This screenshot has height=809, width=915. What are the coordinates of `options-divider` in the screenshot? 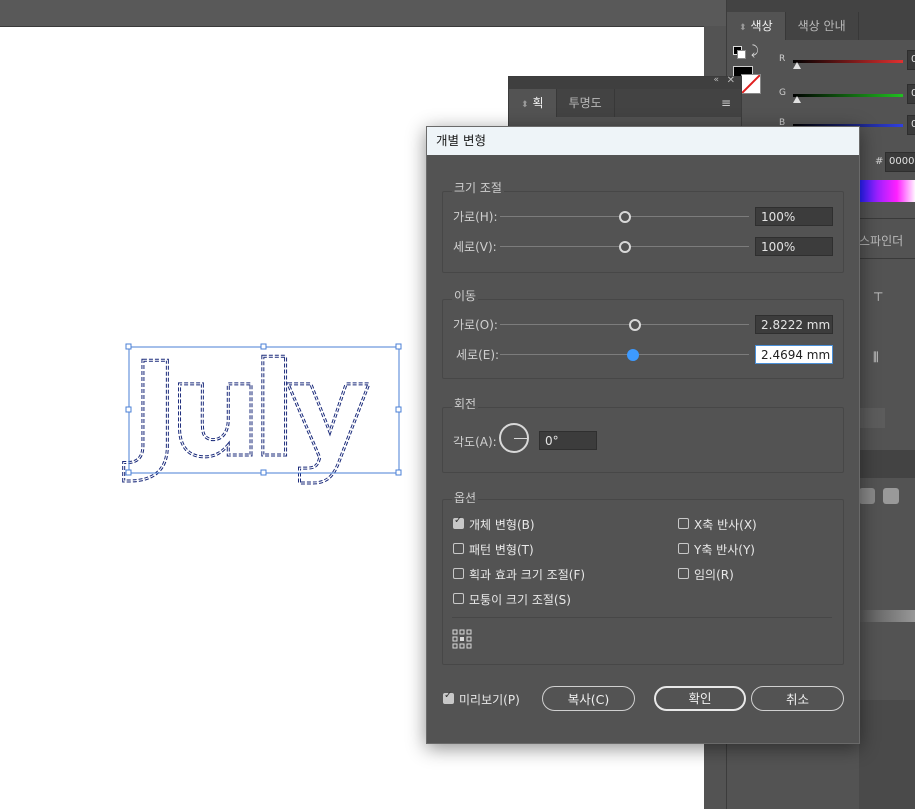 It's located at (642, 617).